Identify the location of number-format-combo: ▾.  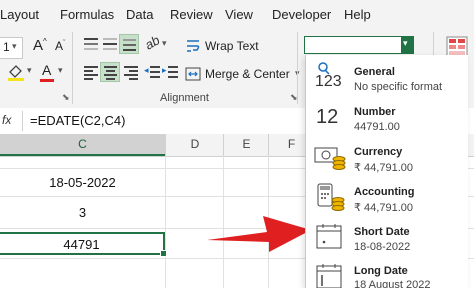
(359, 45).